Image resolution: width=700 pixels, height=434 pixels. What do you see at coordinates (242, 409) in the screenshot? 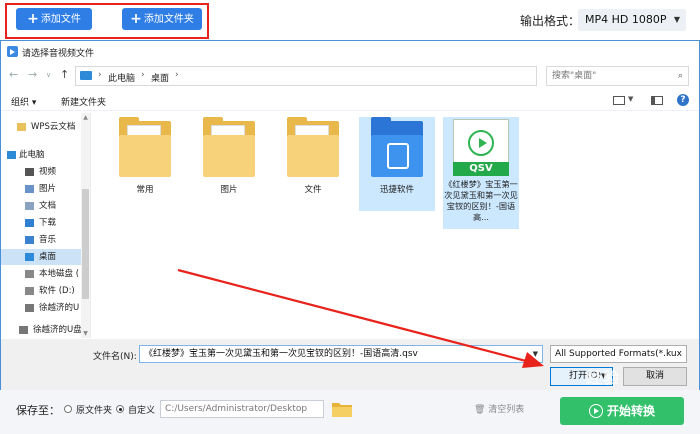
I see `output-path-input: C:/Users/Administrator/Desktop` at bounding box center [242, 409].